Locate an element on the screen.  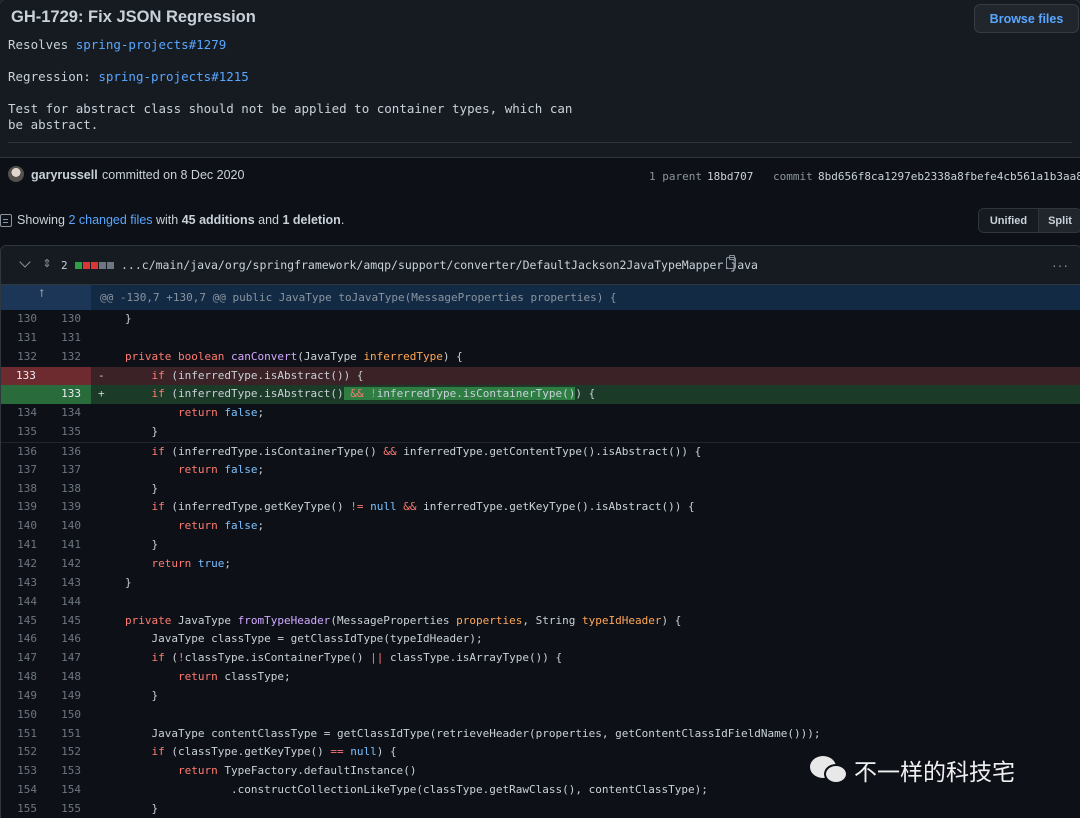
changed-files-link: 2 changed files is located at coordinates (110, 220).